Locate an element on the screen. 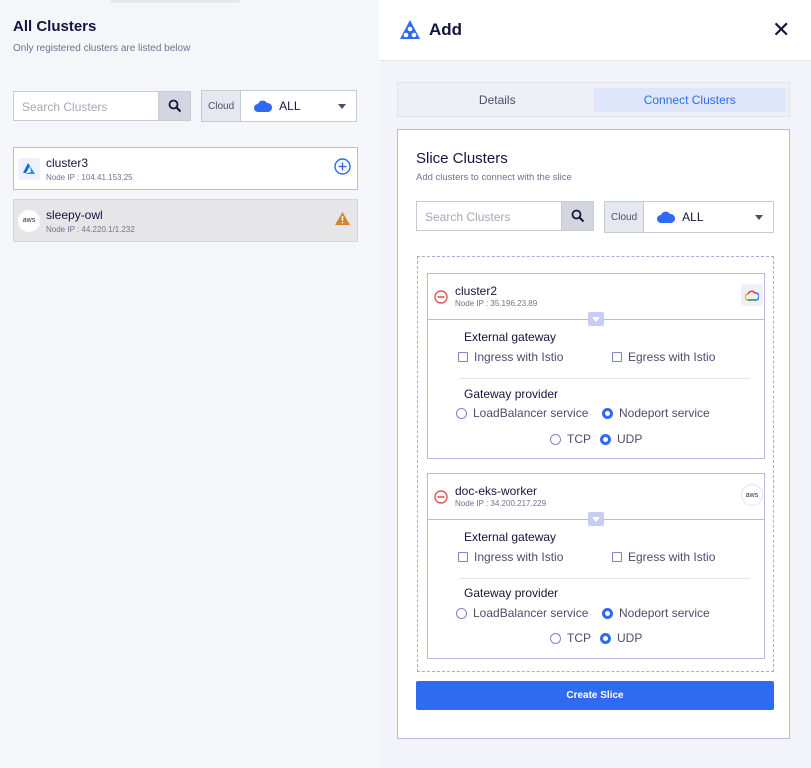 The image size is (811, 768). cluster-name: cluster3 is located at coordinates (67, 162).